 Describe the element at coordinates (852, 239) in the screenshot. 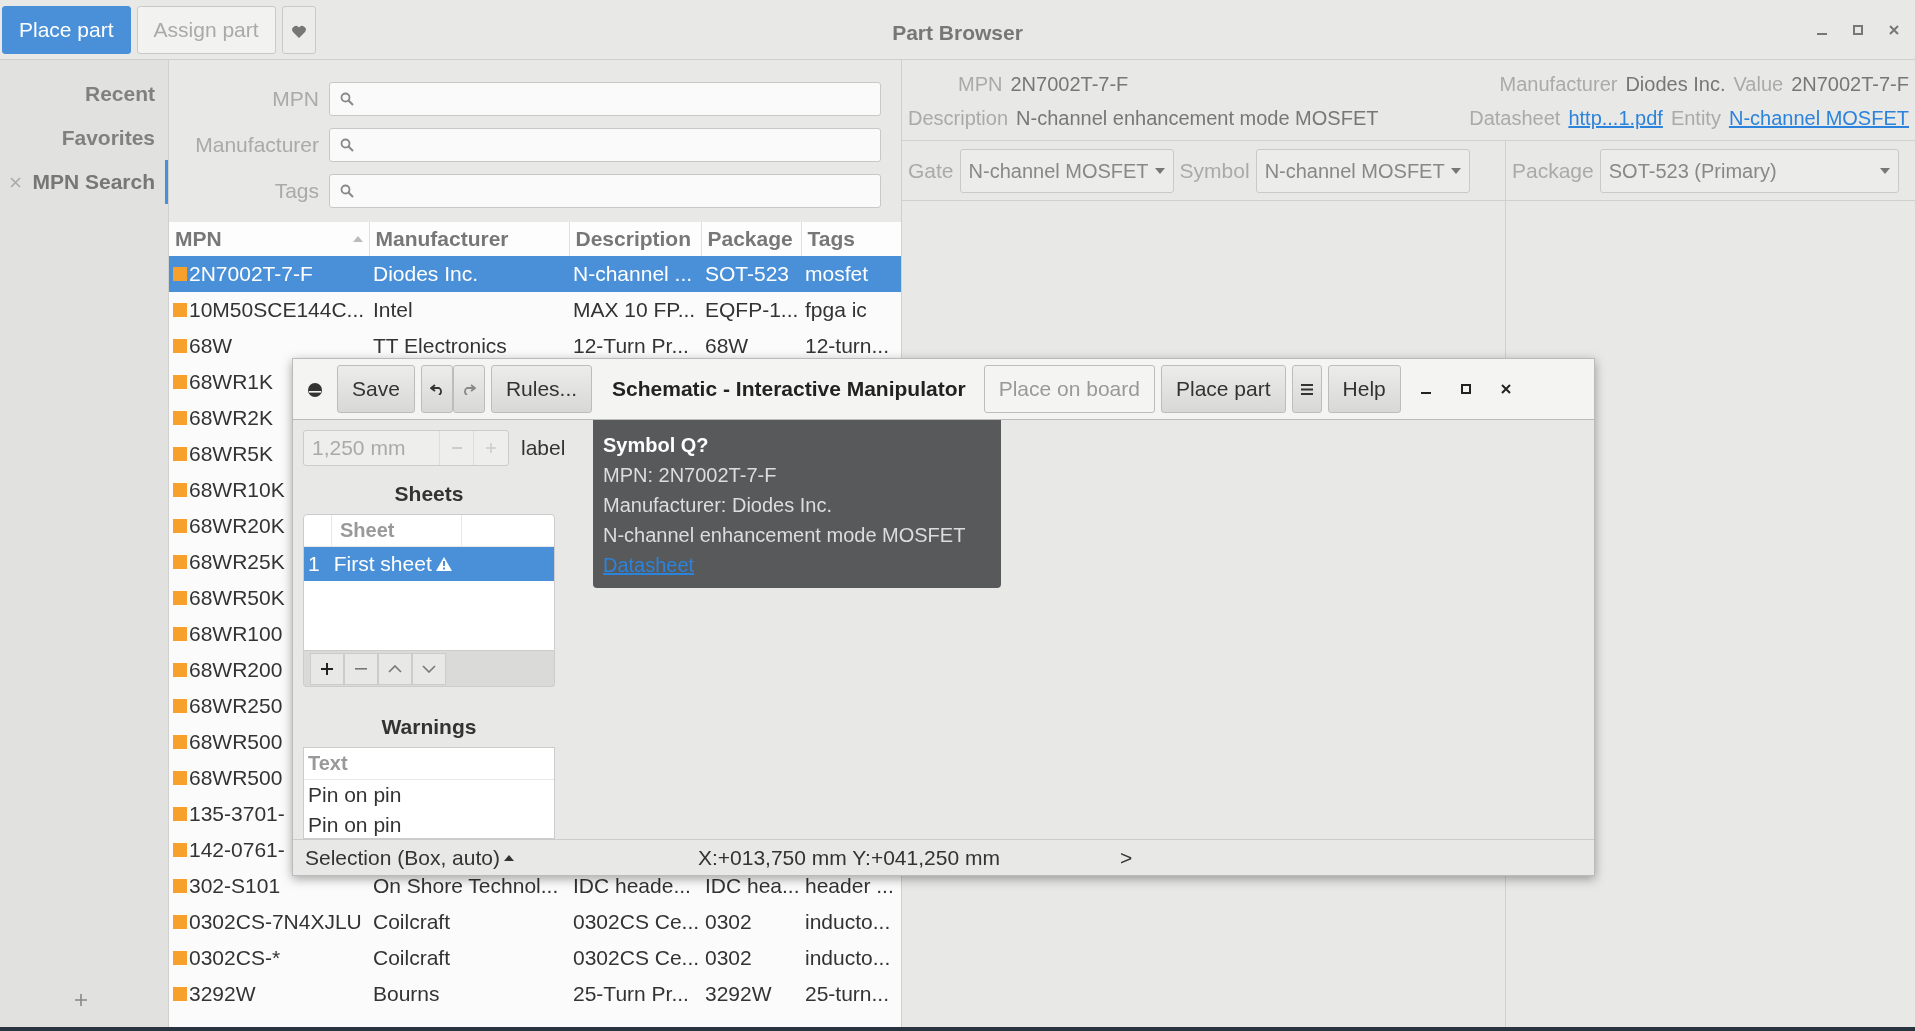

I see `column-header: Tags` at that location.